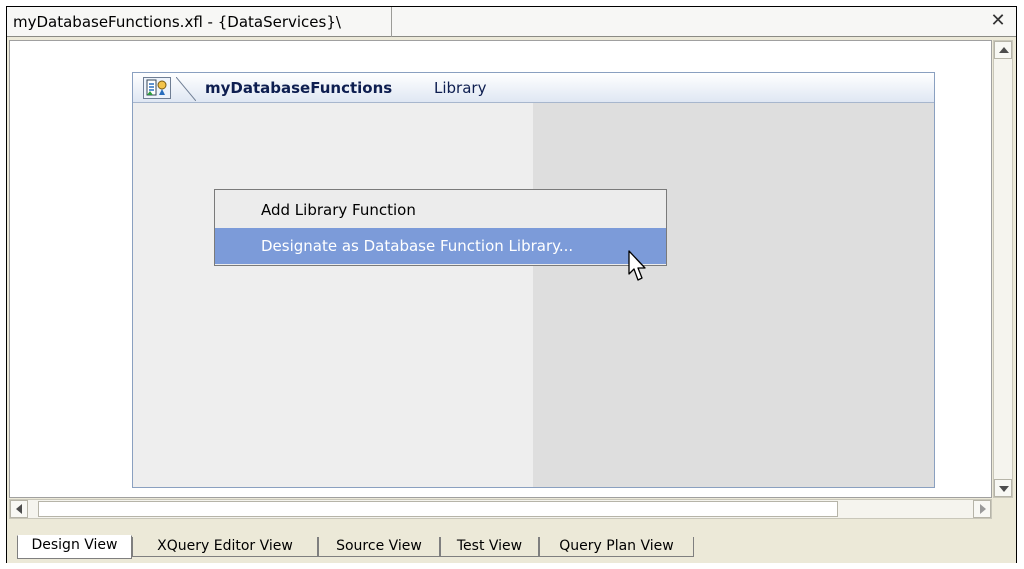  Describe the element at coordinates (489, 547) in the screenshot. I see `tab-test-view: Test View` at that location.